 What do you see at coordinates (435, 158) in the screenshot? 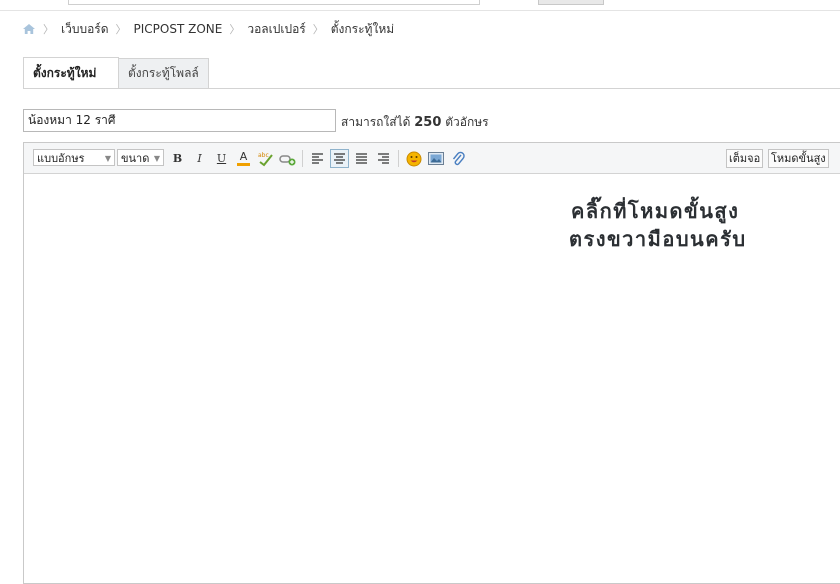
I see `insert-image-icon` at bounding box center [435, 158].